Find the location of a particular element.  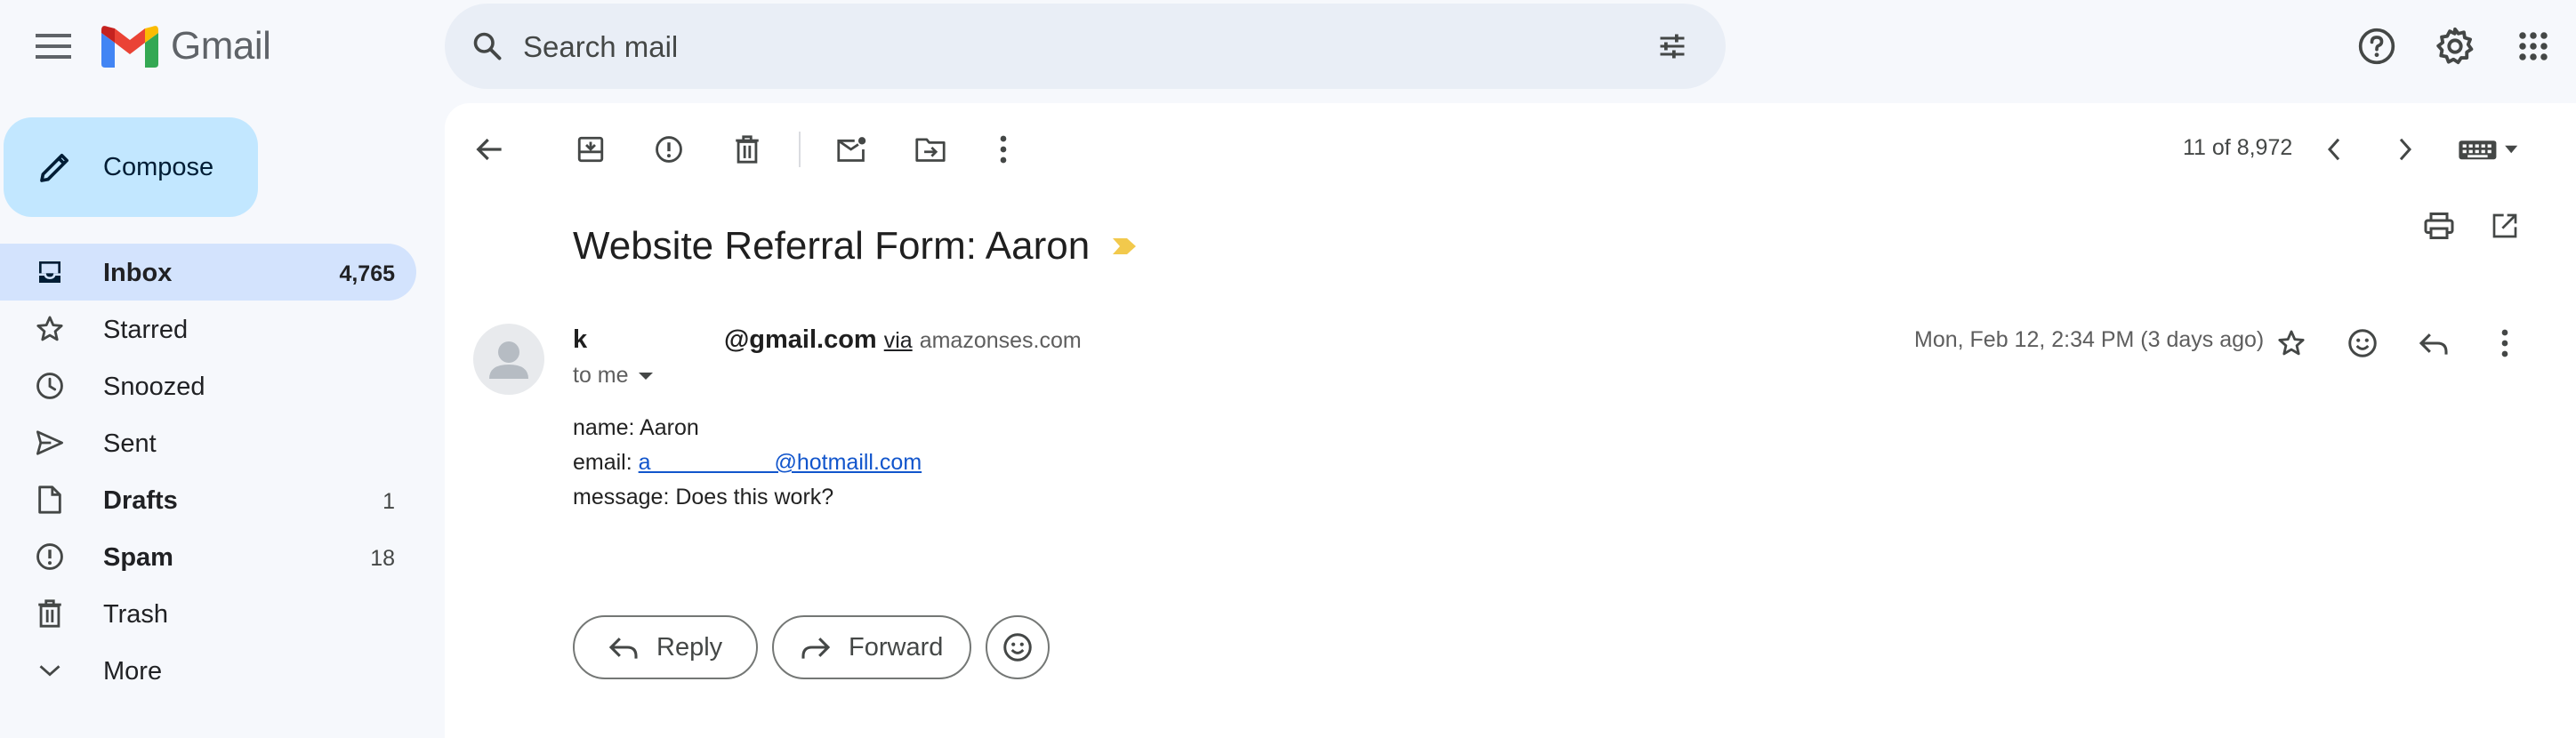

importance-marker-icon is located at coordinates (1124, 246).